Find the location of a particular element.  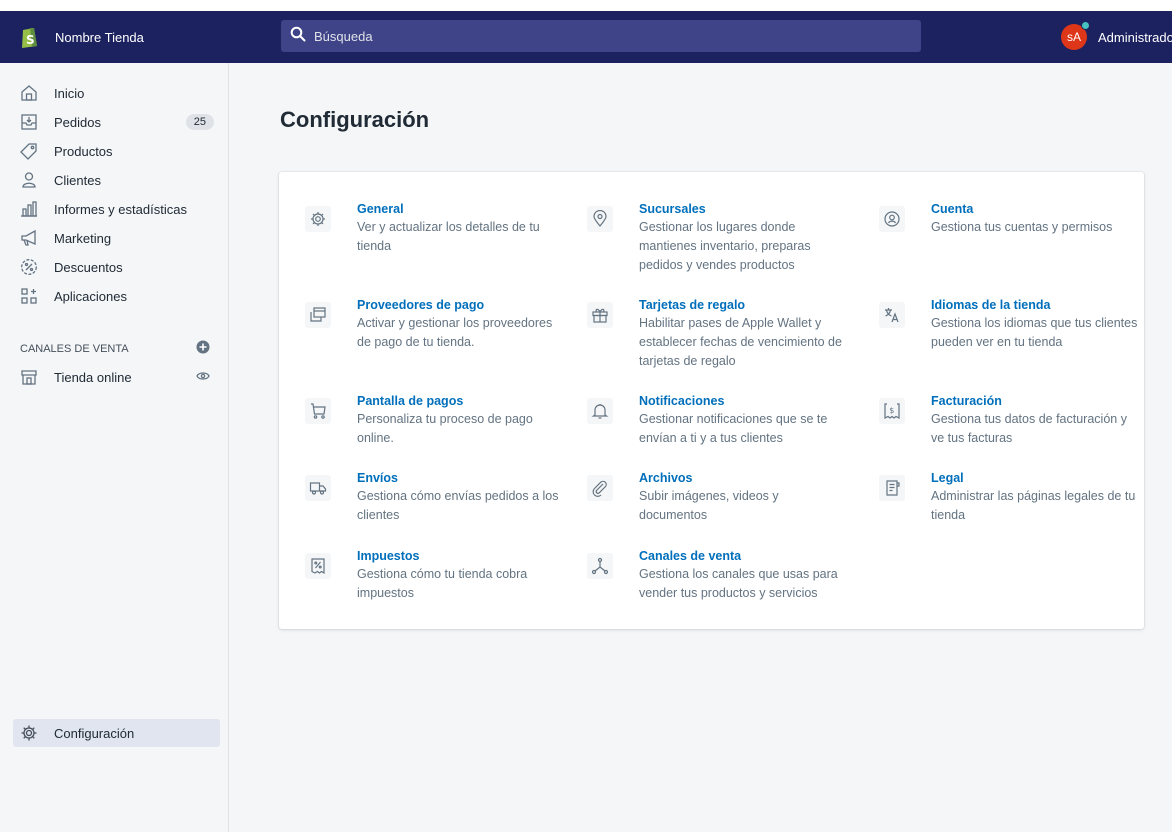

search-input is located at coordinates (604, 36).